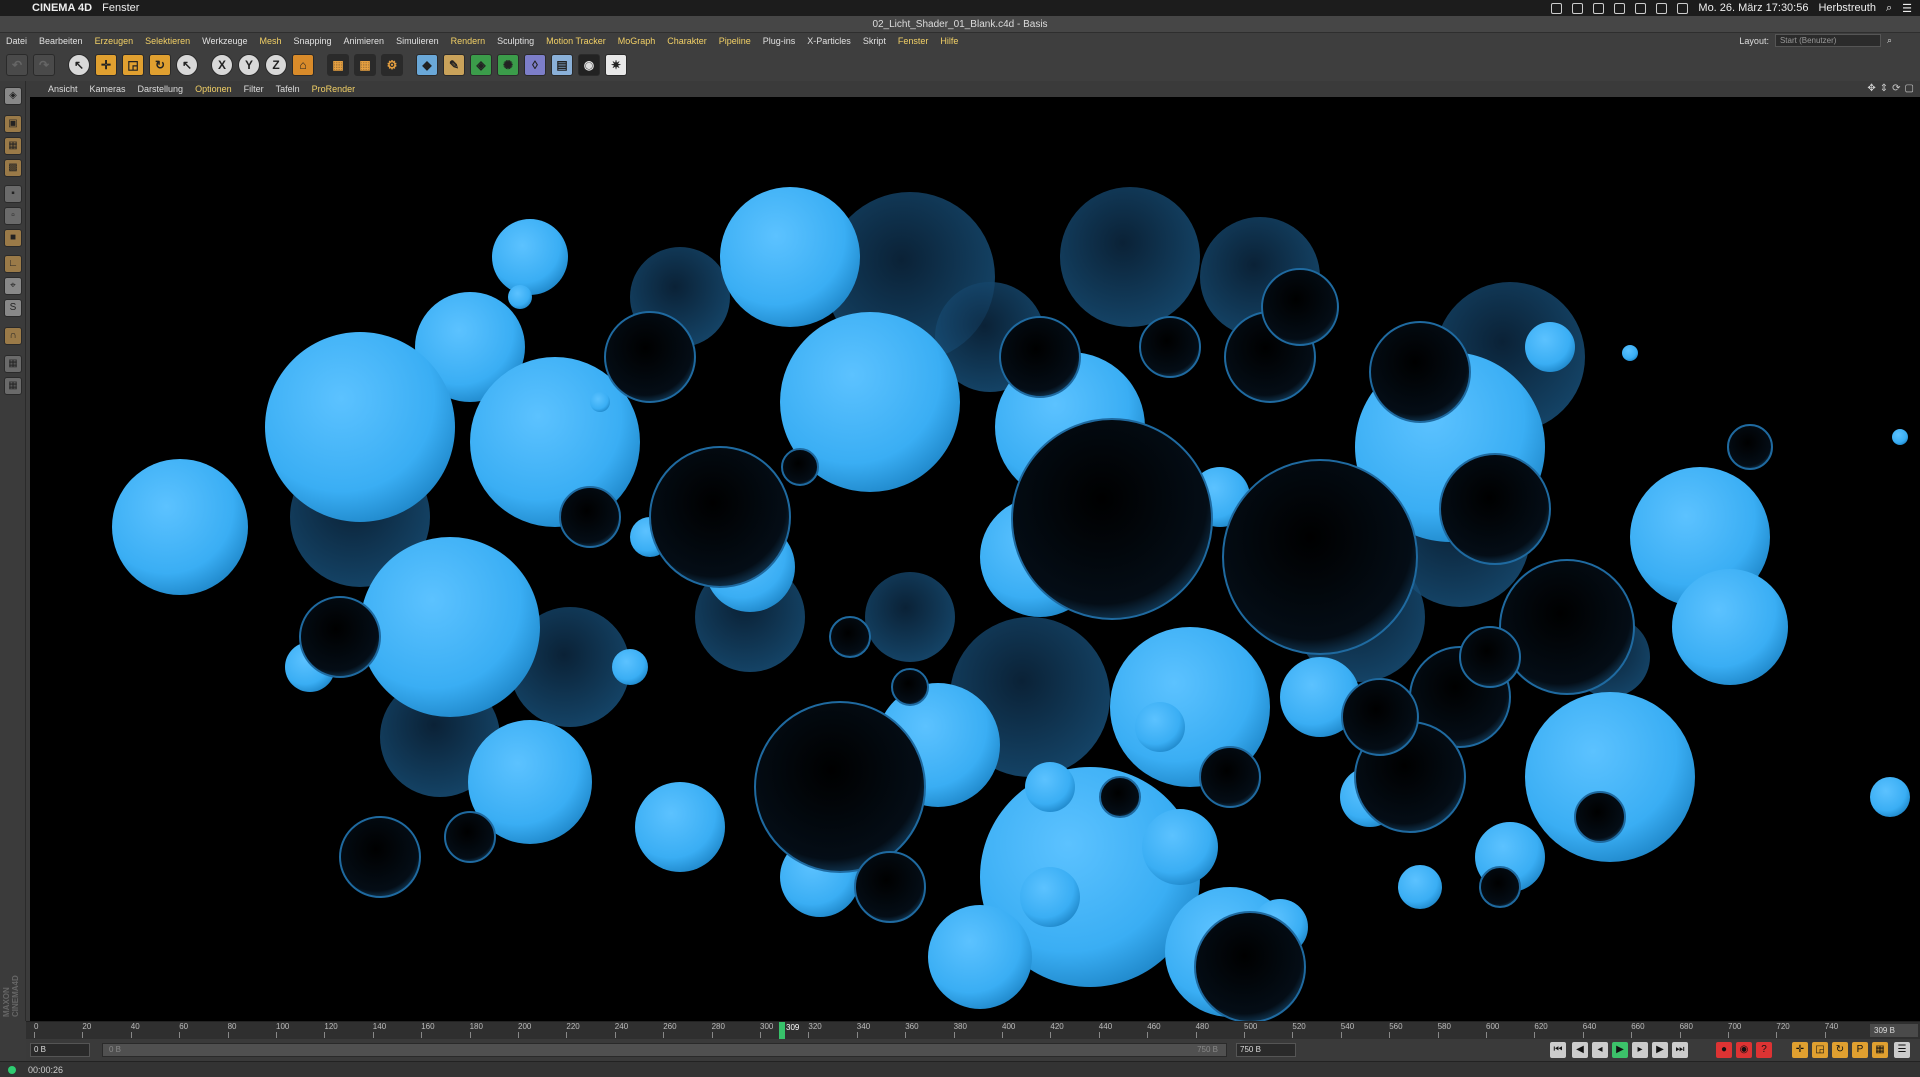  Describe the element at coordinates (535, 65) in the screenshot. I see `deformer-icon: ◊` at that location.